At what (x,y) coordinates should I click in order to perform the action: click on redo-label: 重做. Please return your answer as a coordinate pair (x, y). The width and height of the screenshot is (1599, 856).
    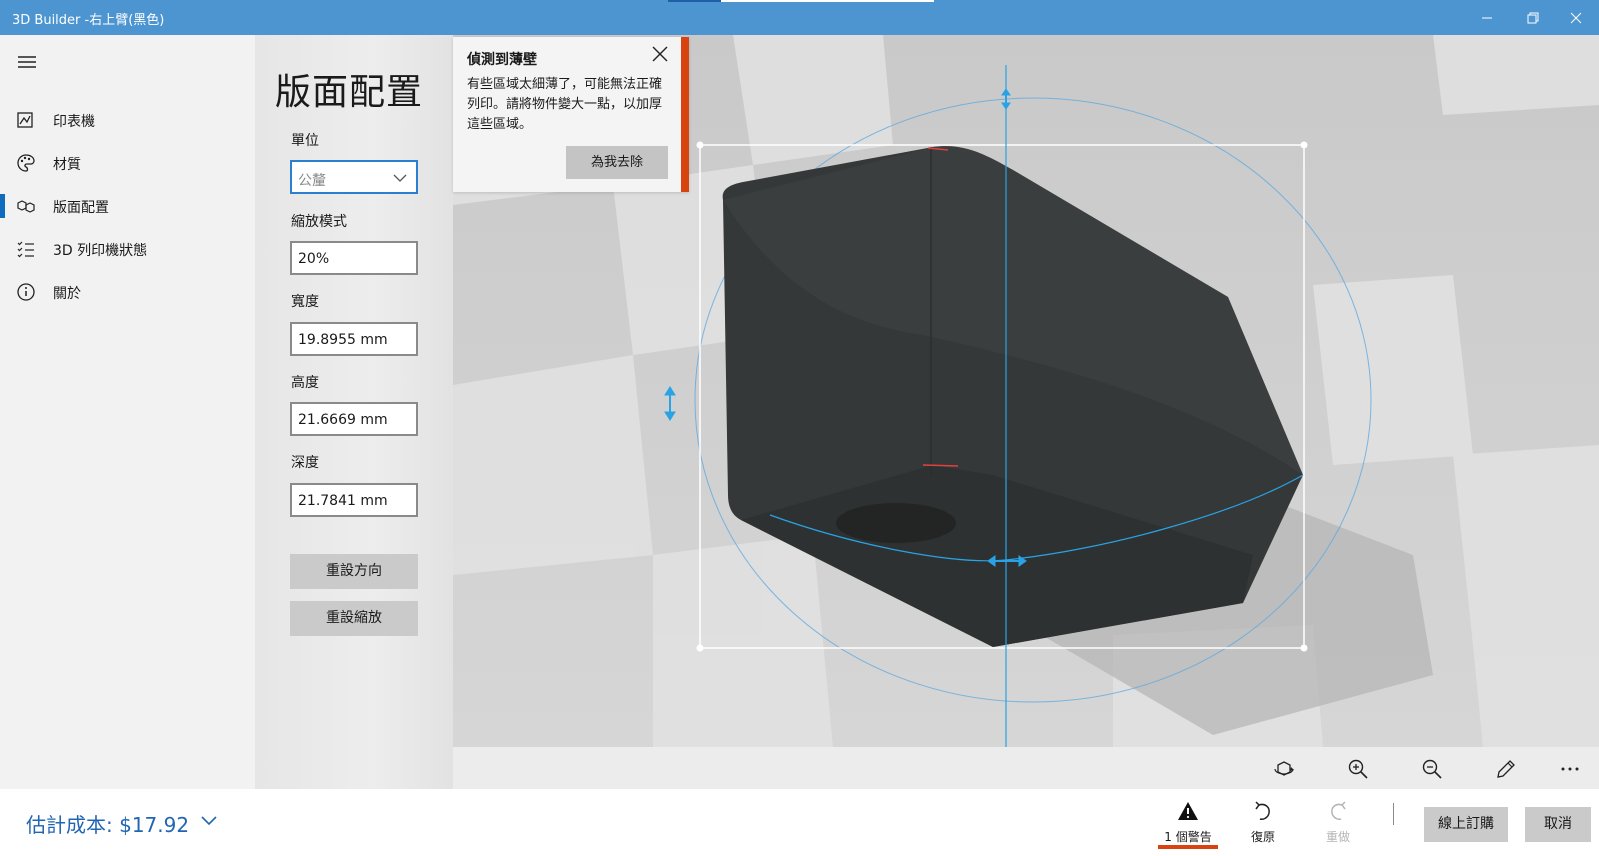
    Looking at the image, I should click on (1337, 837).